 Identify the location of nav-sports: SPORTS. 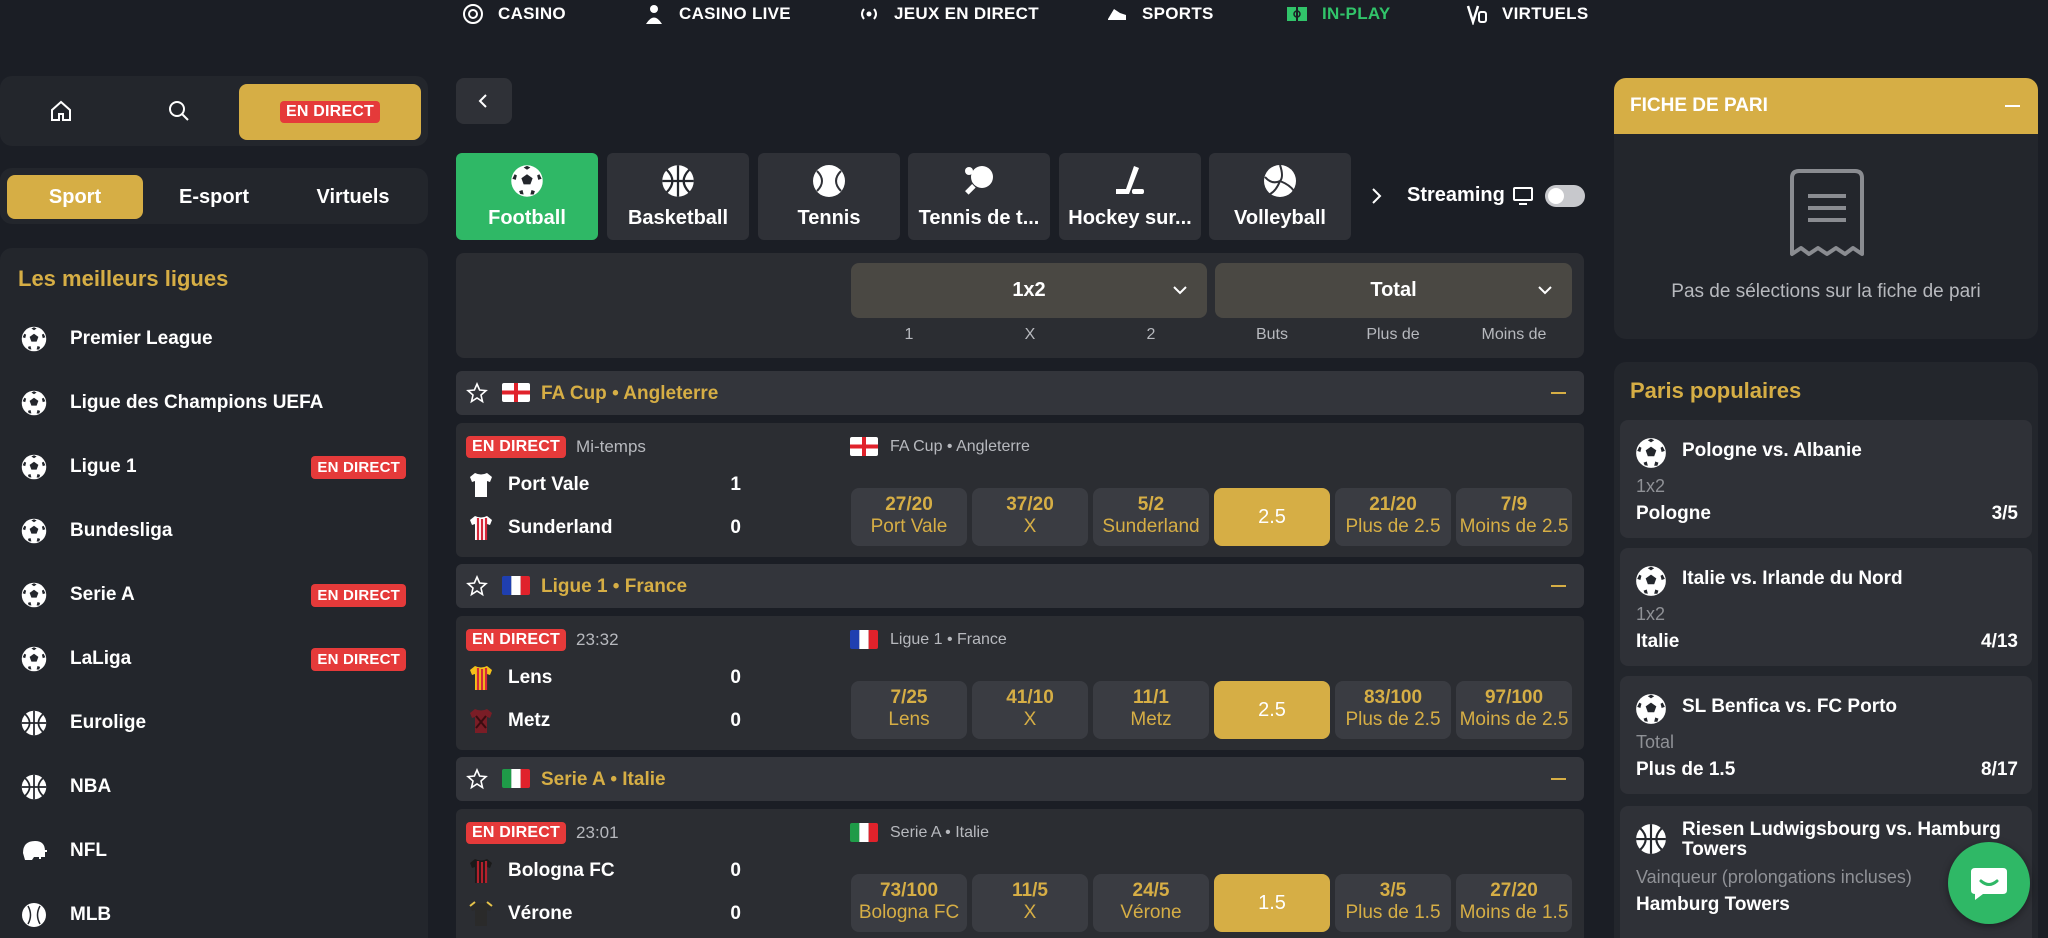
(1160, 14).